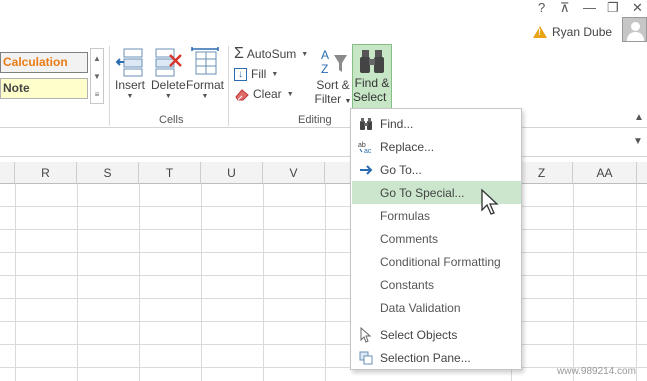  Describe the element at coordinates (46, 173) in the screenshot. I see `column-header-r: R` at that location.